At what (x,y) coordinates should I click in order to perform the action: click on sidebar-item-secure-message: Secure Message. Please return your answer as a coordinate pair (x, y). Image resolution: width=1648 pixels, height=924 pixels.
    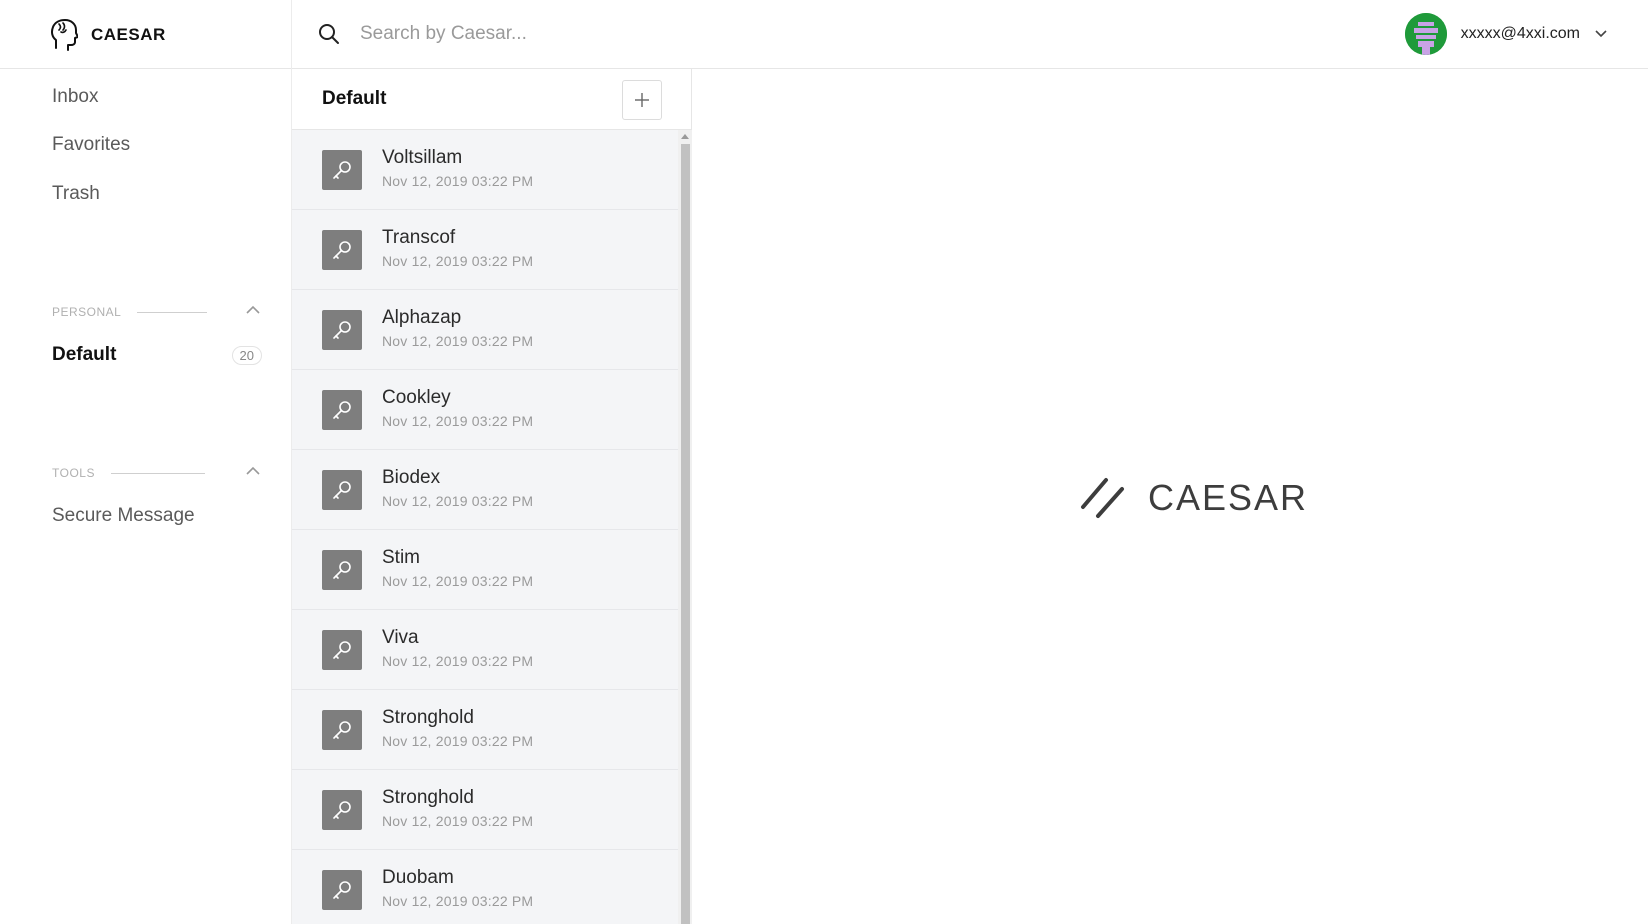
    Looking at the image, I should click on (123, 516).